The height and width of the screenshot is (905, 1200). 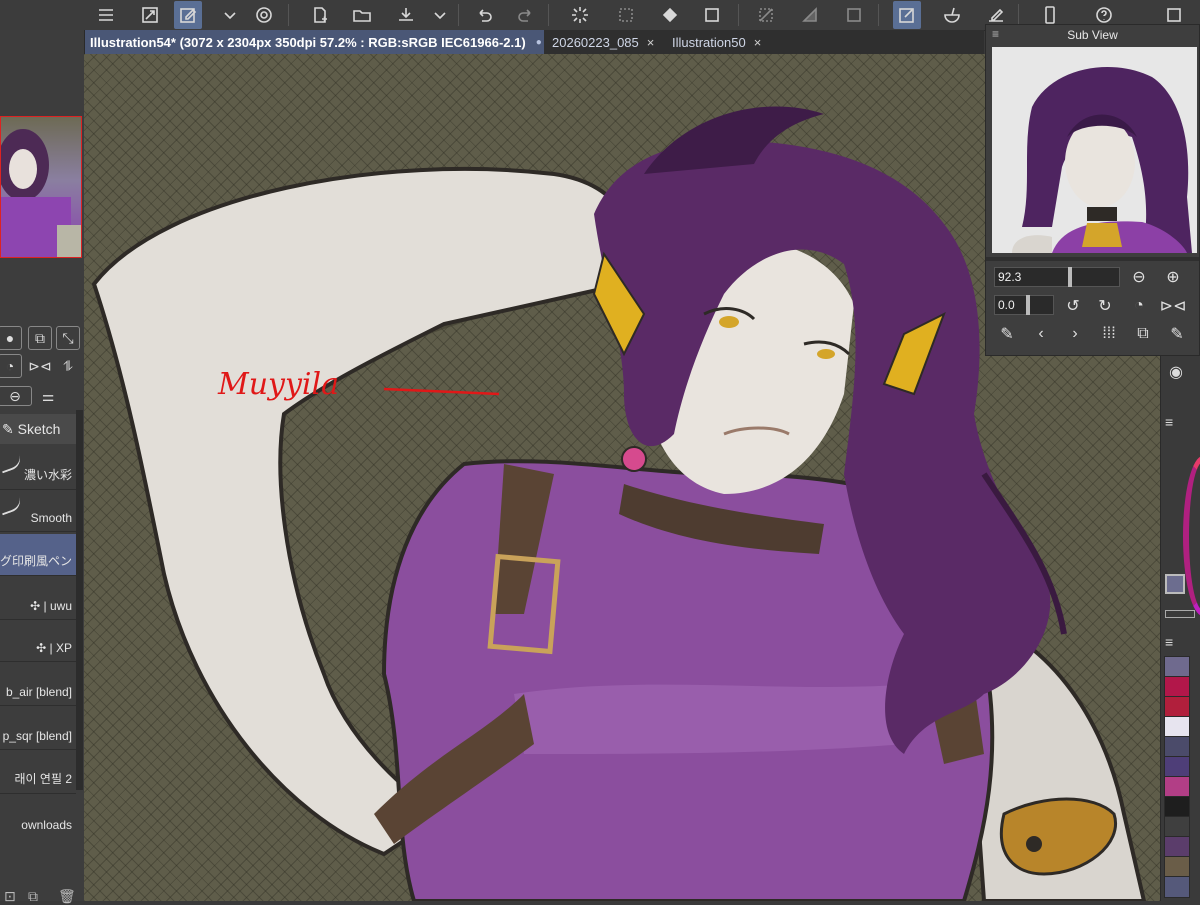 I want to click on flip-horizontal-icon: ⊳⊲, so click(x=40, y=366).